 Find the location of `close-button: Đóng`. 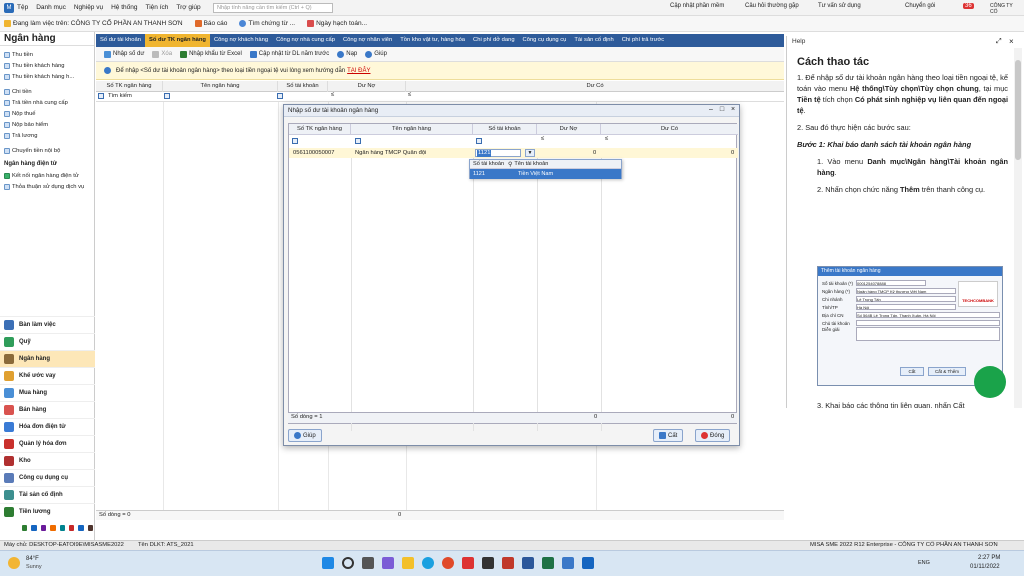

close-button: Đóng is located at coordinates (713, 435).